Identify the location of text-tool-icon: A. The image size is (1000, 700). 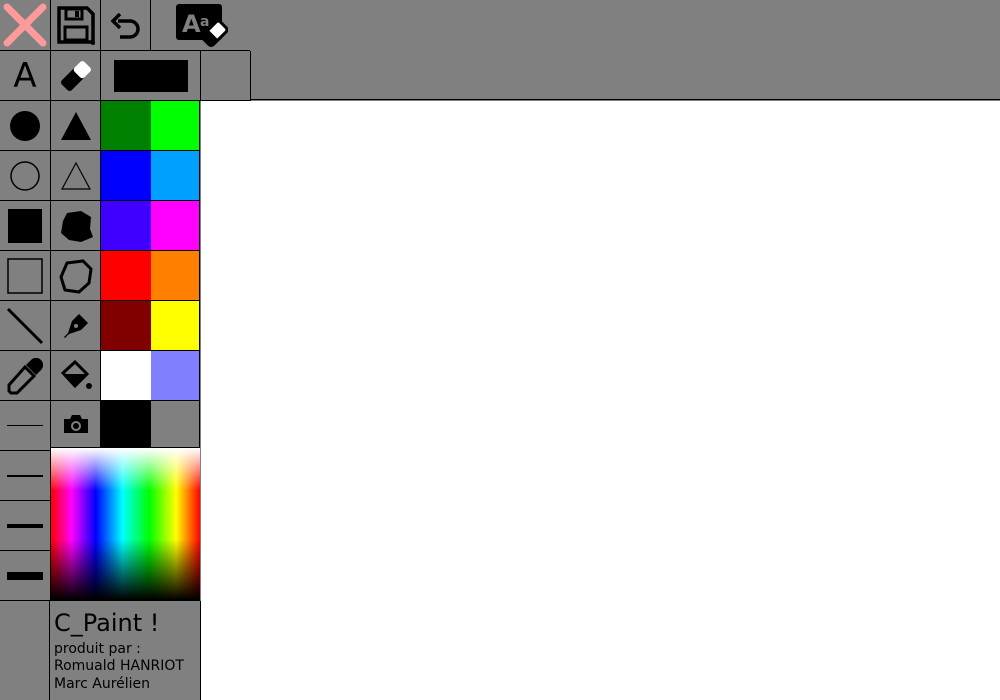
(25, 75).